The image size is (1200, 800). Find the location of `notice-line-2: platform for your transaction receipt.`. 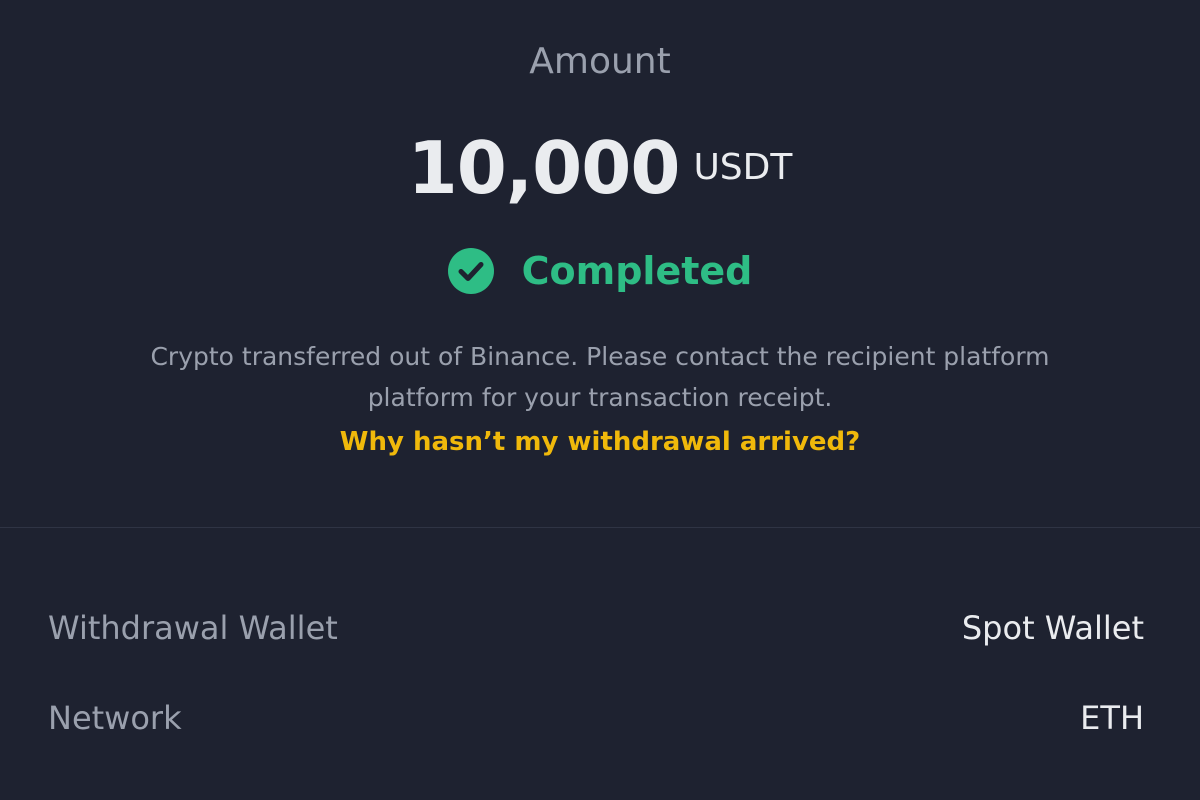

notice-line-2: platform for your transaction receipt. is located at coordinates (600, 397).